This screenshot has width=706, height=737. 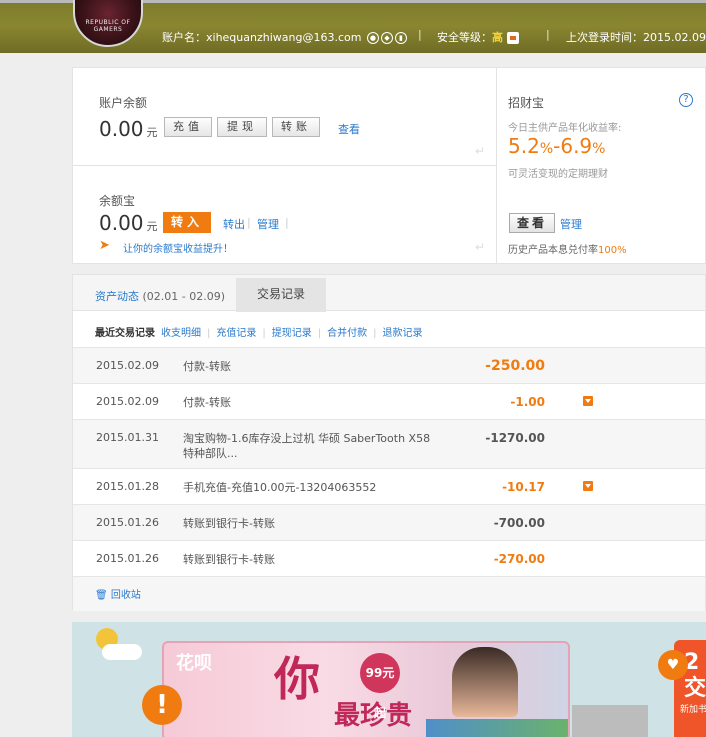 I want to click on table-row: 2015.02.09 付款-转账 -1.00, so click(x=389, y=401).